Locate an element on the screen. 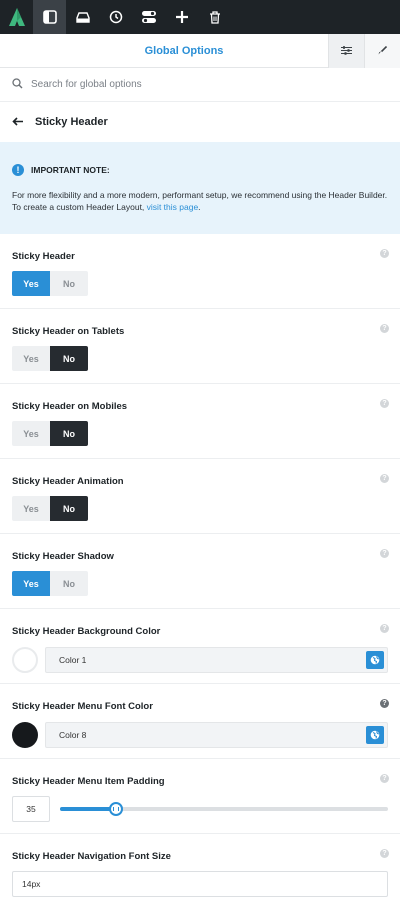 The height and width of the screenshot is (913, 400). layout-icon is located at coordinates (49, 17).